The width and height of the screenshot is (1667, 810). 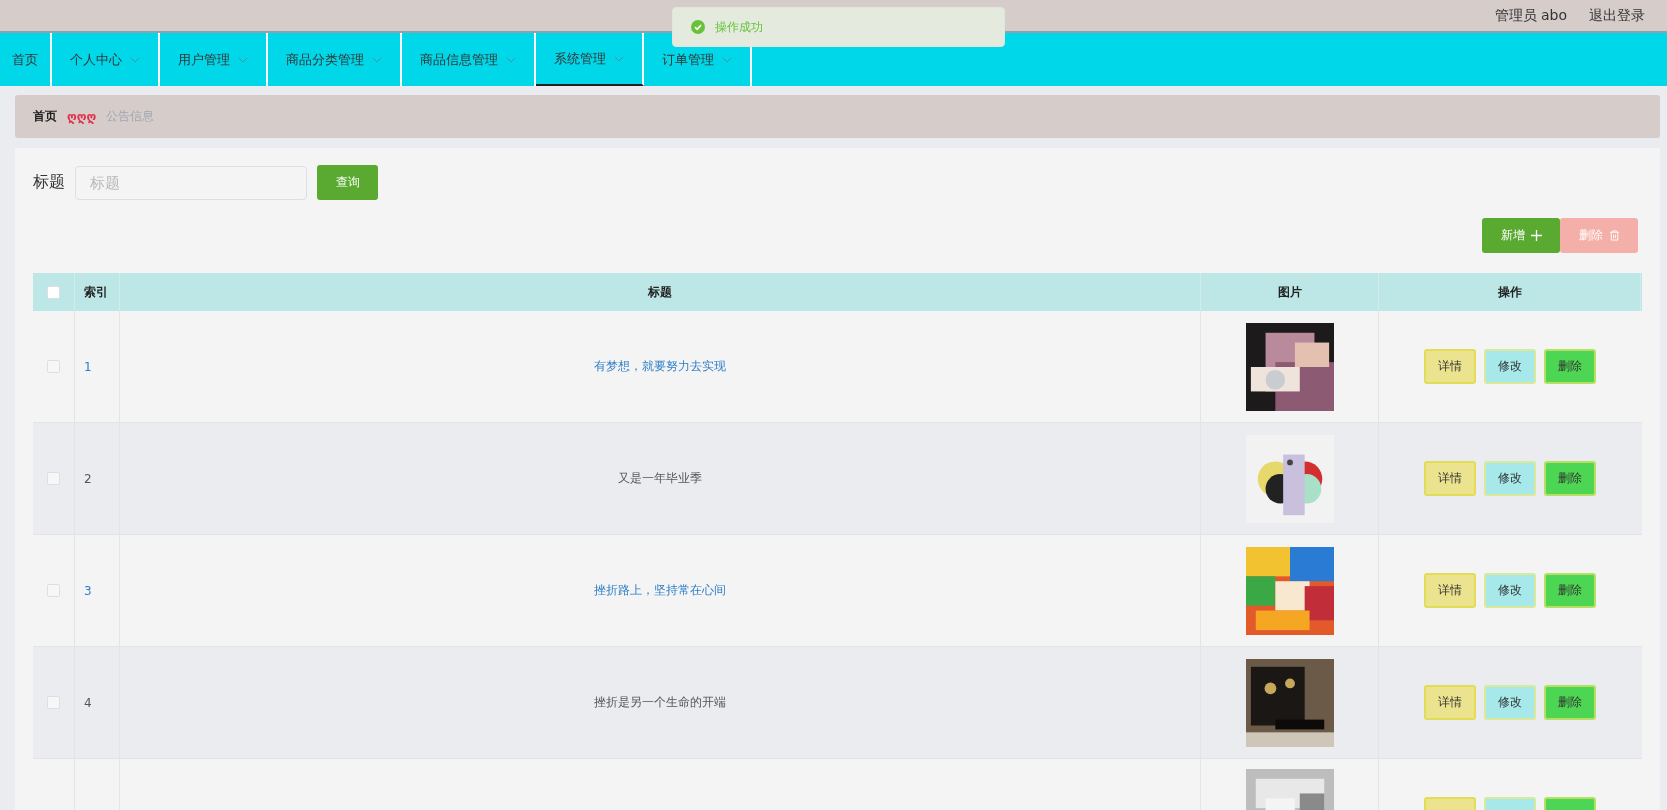 I want to click on admin-label: 管理员 abo, so click(x=1530, y=15).